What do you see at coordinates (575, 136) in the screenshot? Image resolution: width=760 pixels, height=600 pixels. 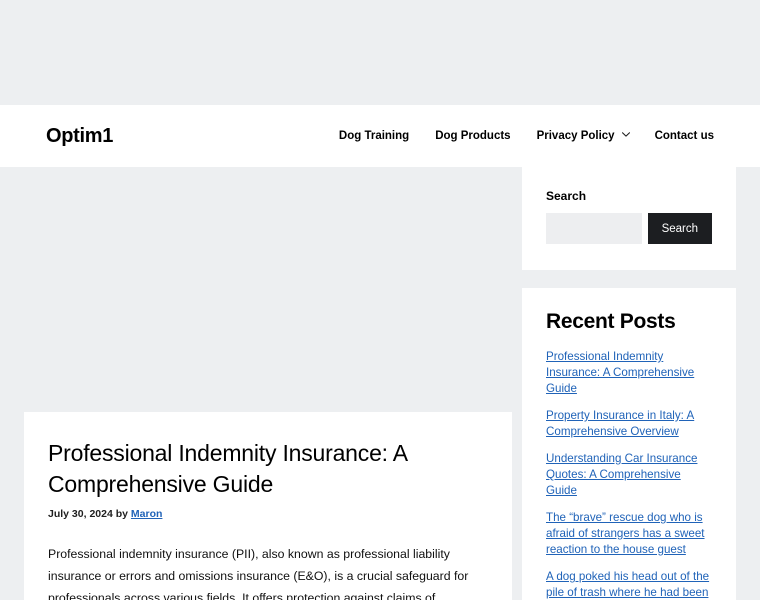 I see `nav-label: Privacy Policy` at bounding box center [575, 136].